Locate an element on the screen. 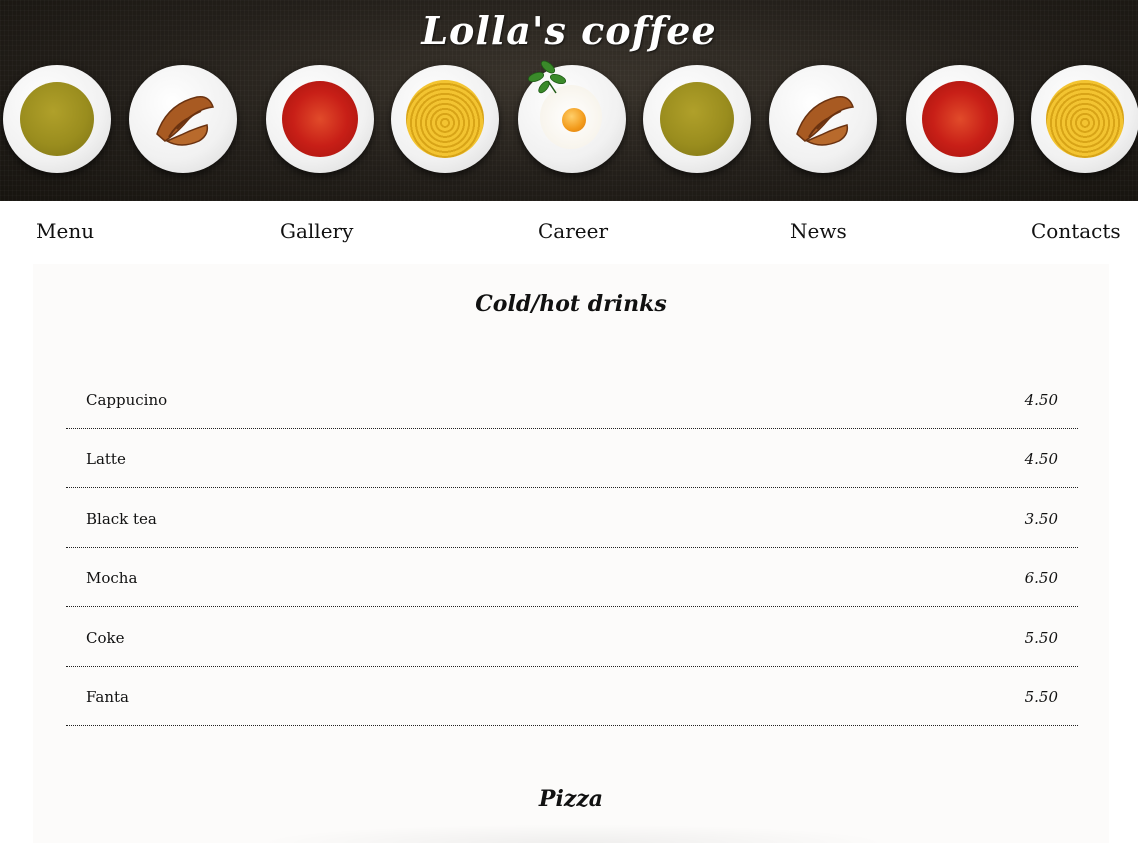 This screenshot has width=1138, height=843. site-title: Lolla's coffee is located at coordinates (569, 30).